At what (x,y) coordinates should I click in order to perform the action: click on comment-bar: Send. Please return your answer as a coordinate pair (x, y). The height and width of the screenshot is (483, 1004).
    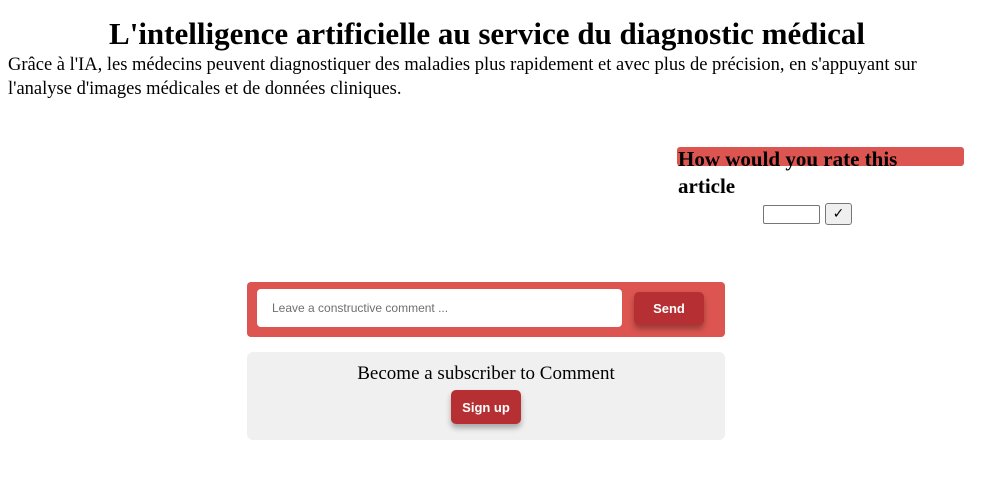
    Looking at the image, I should click on (486, 309).